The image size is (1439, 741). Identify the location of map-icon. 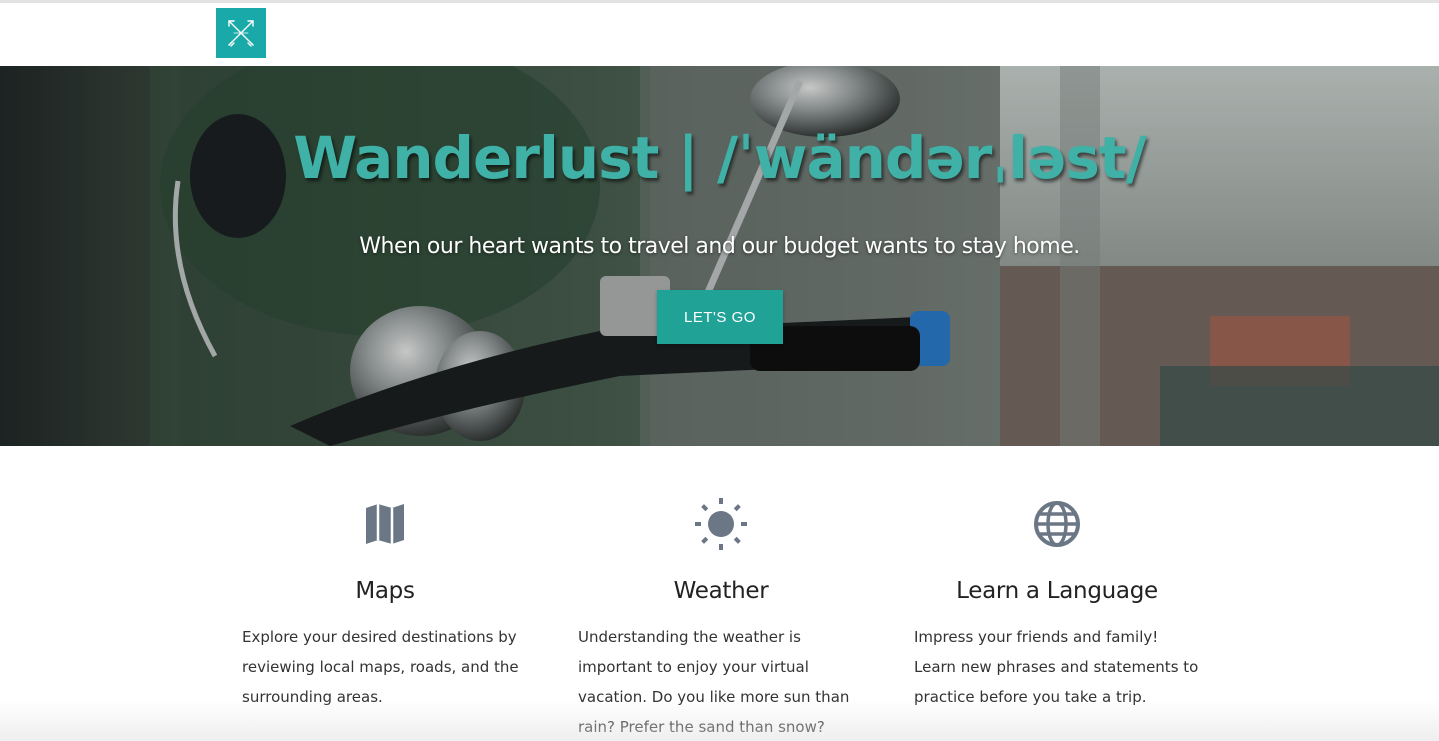
(385, 524).